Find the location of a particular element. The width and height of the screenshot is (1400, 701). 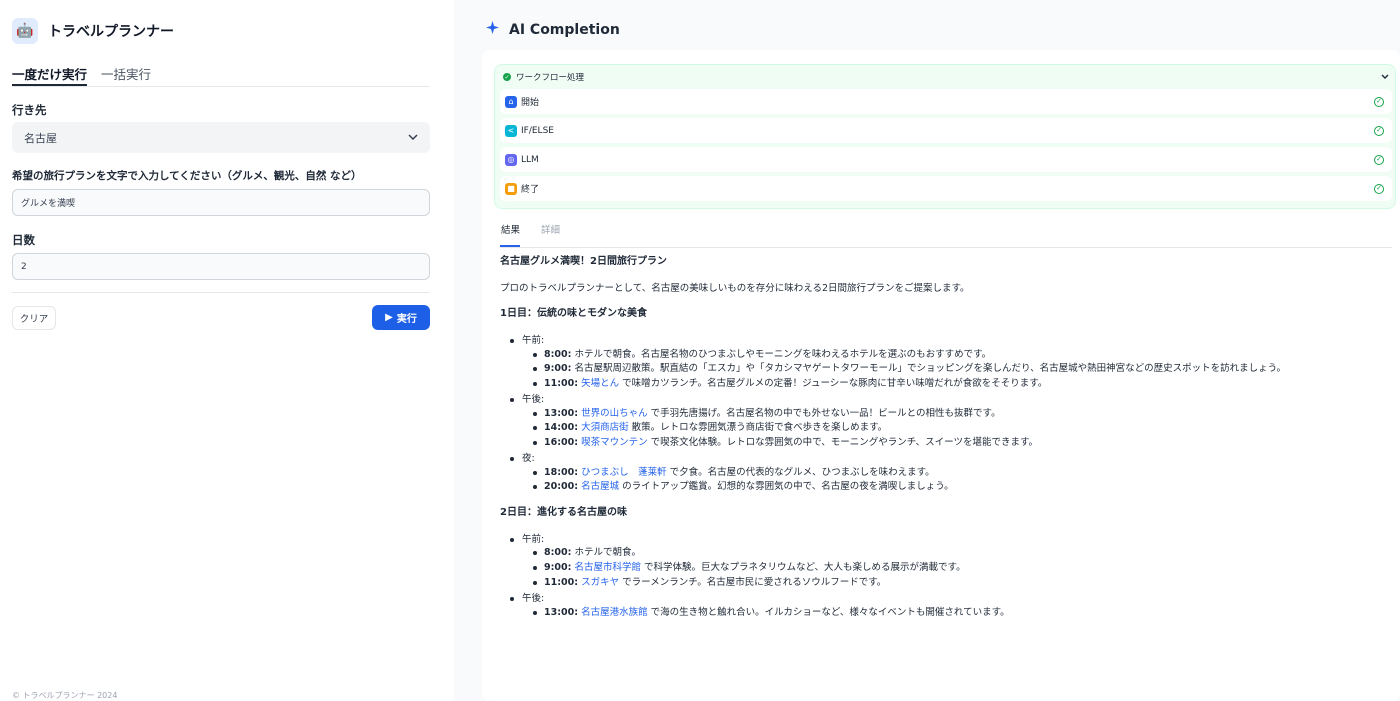

place-link: スガキヤ is located at coordinates (600, 582).